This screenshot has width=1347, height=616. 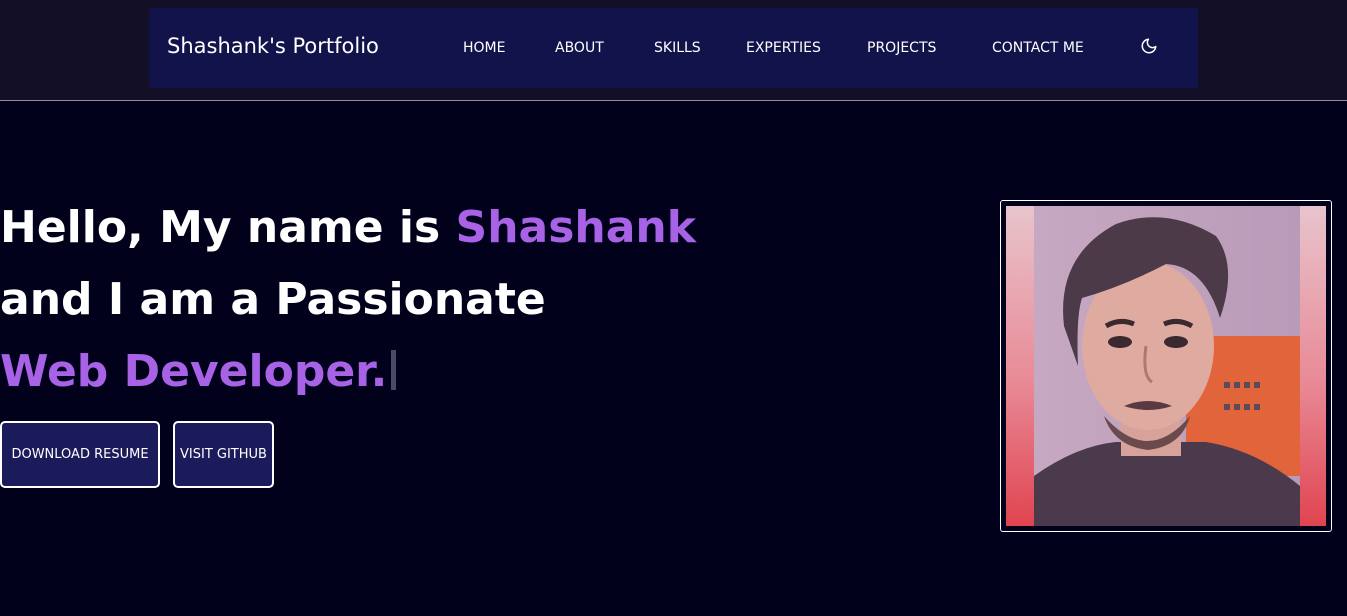 What do you see at coordinates (783, 48) in the screenshot?
I see `nav-experties: EXPERTIES` at bounding box center [783, 48].